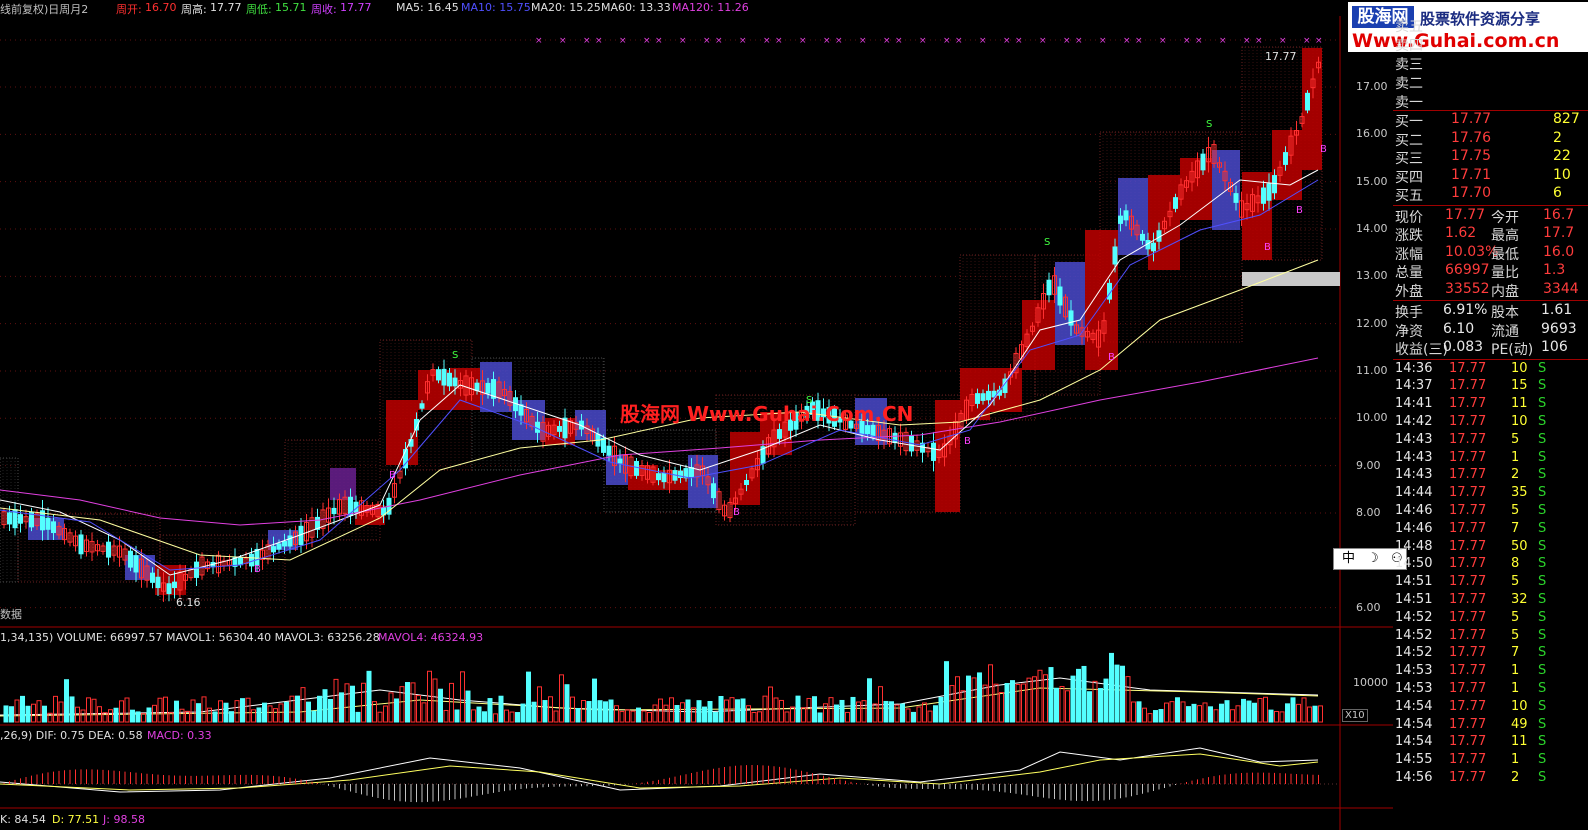  What do you see at coordinates (1490, 690) in the screenshot?
I see `tick-row: 14:53 17.77 1 S` at bounding box center [1490, 690].